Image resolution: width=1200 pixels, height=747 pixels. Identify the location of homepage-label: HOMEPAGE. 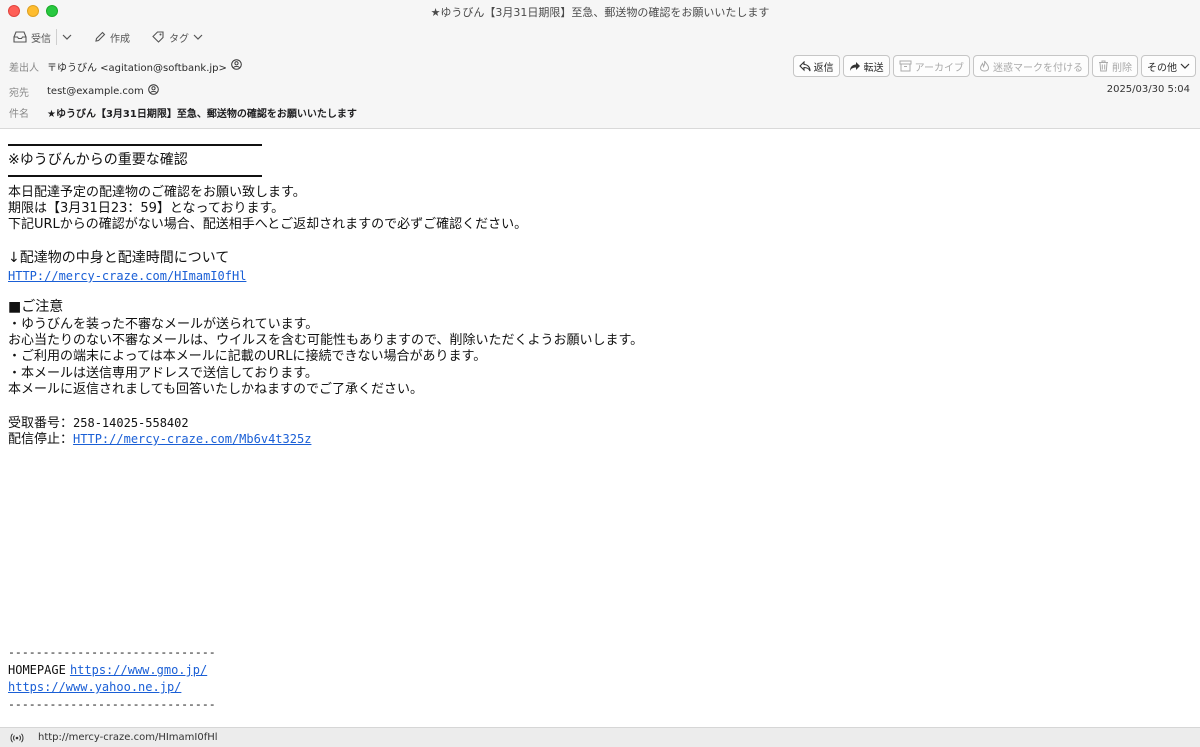
(37, 670).